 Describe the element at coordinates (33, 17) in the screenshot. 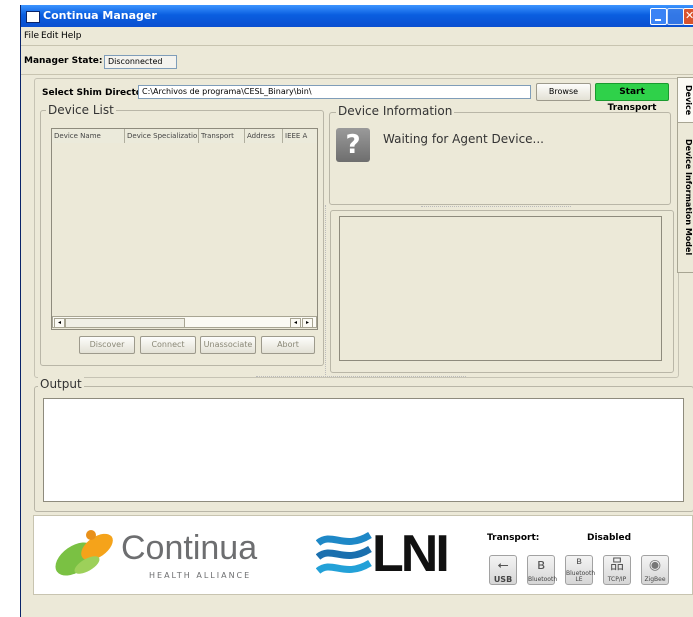

I see `app-icon` at that location.